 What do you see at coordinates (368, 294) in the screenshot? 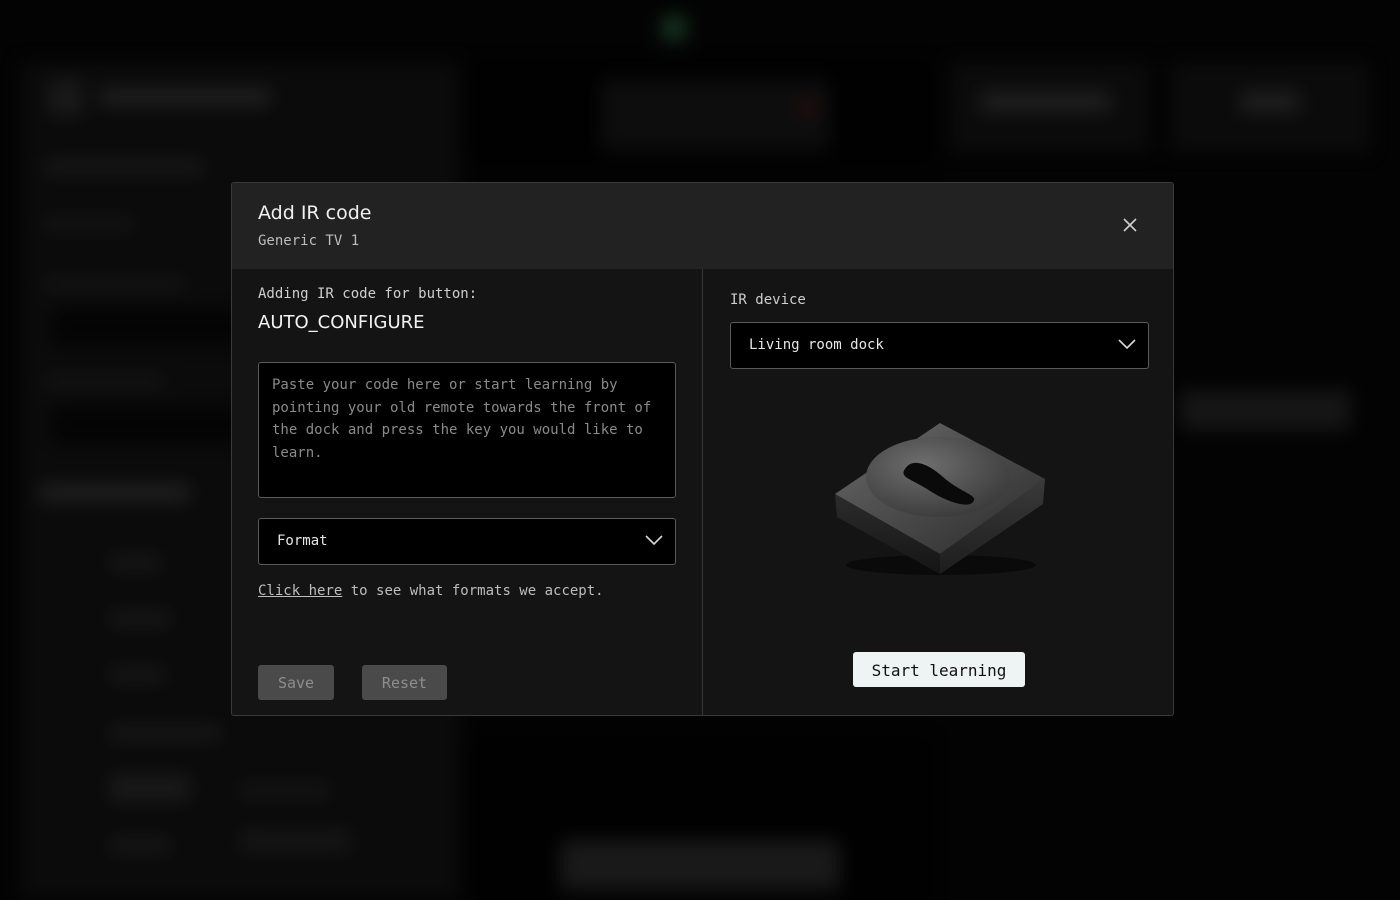
I see `adding-label: Adding IR code for button:` at bounding box center [368, 294].